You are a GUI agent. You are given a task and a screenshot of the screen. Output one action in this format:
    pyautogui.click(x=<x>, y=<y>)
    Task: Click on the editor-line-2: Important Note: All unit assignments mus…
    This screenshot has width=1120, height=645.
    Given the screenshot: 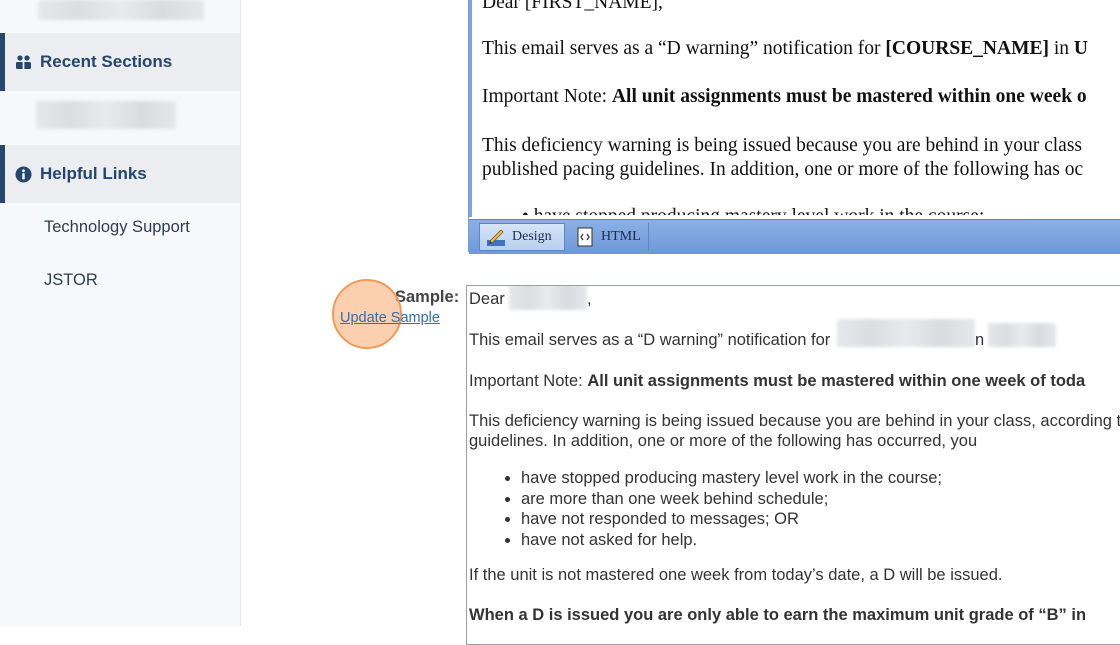 What is the action you would take?
    pyautogui.click(x=784, y=96)
    